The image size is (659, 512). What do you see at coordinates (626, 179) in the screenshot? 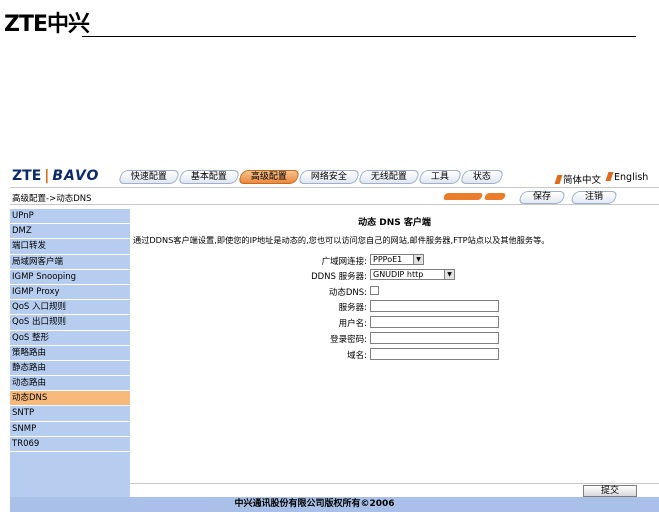
I see `lang-english-link: English` at bounding box center [626, 179].